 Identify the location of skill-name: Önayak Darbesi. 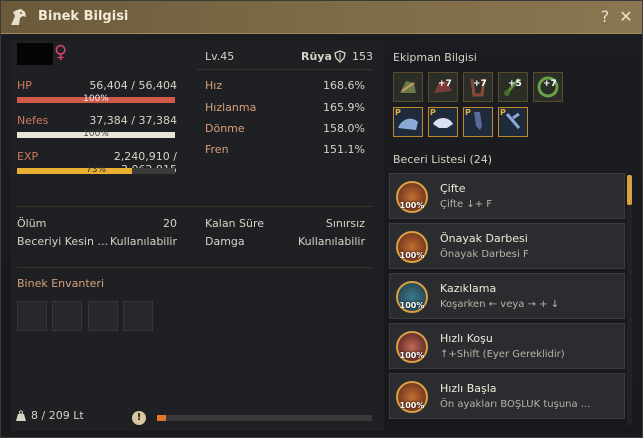
(484, 238).